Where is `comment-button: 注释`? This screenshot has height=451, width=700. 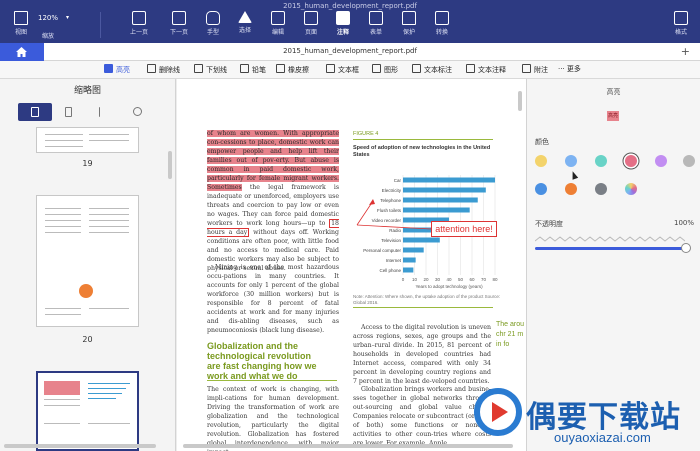
comment-button: 注释 is located at coordinates (343, 26).